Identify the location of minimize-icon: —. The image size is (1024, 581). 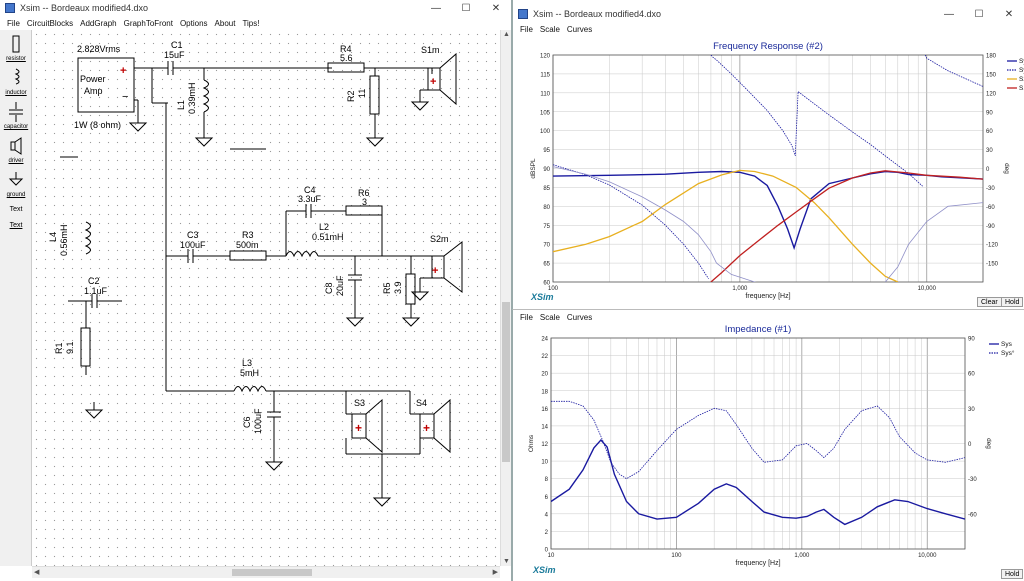
(436, 8).